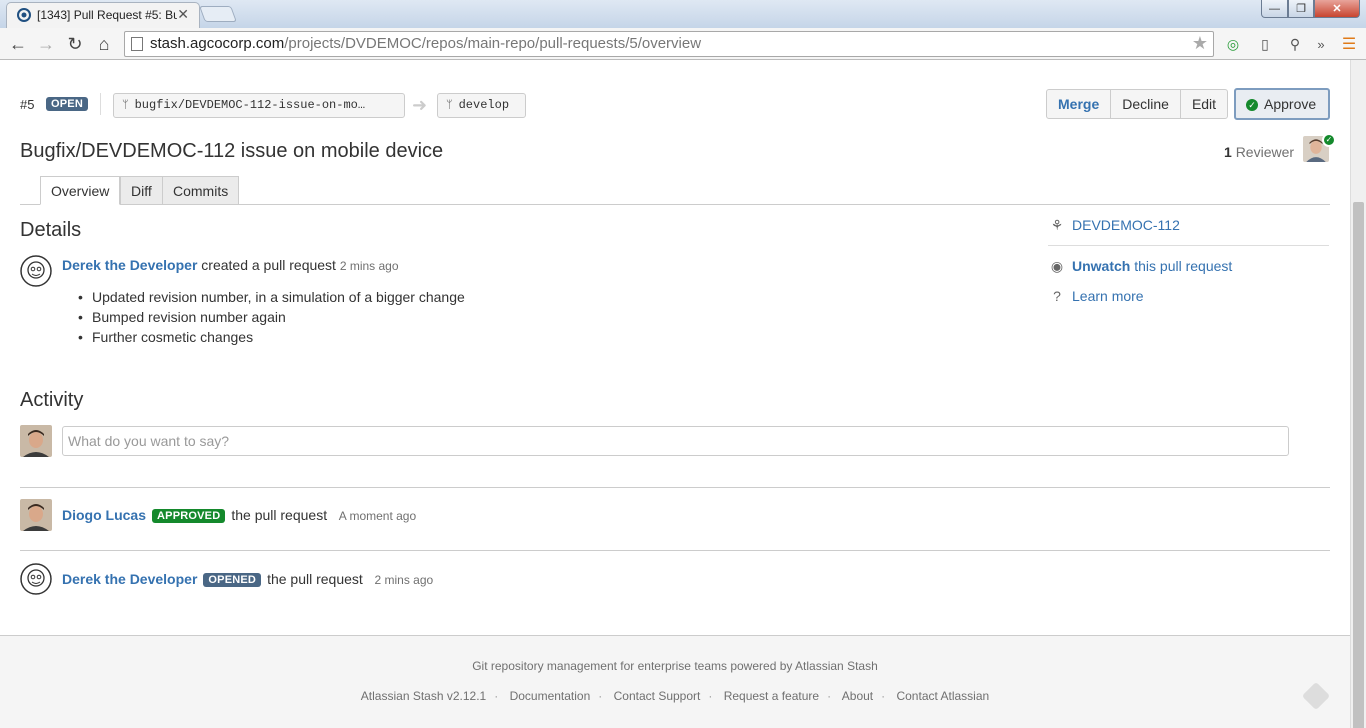 This screenshot has height=728, width=1366. I want to click on list-item: Bumped revision number again, so click(271, 317).